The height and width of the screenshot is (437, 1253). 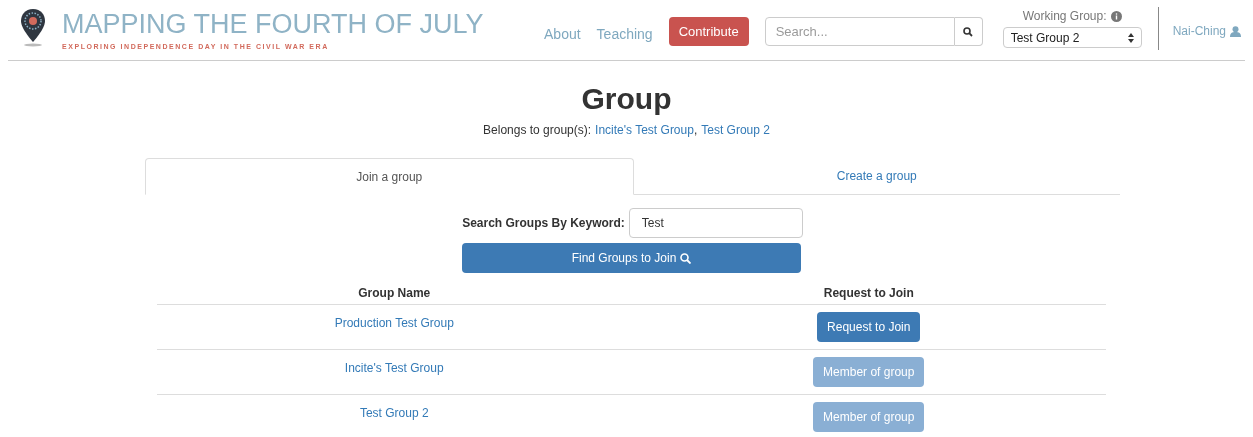 I want to click on search-button, so click(x=968, y=31).